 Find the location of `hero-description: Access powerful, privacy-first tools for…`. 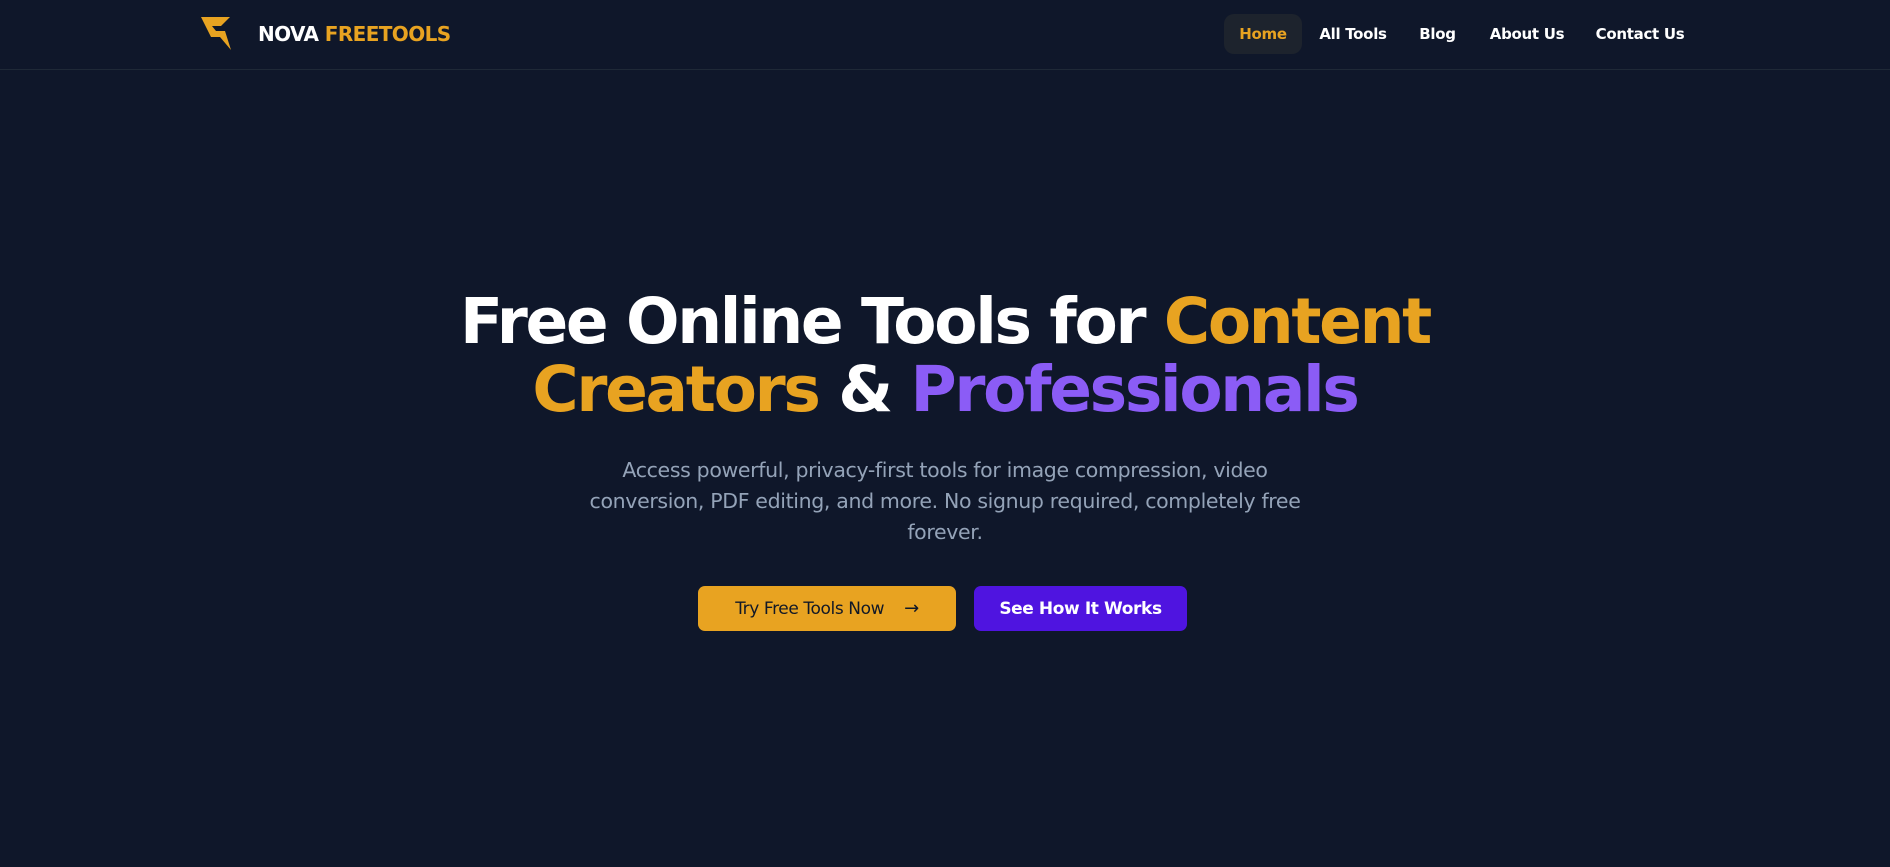

hero-description: Access powerful, privacy-first tools for… is located at coordinates (945, 501).